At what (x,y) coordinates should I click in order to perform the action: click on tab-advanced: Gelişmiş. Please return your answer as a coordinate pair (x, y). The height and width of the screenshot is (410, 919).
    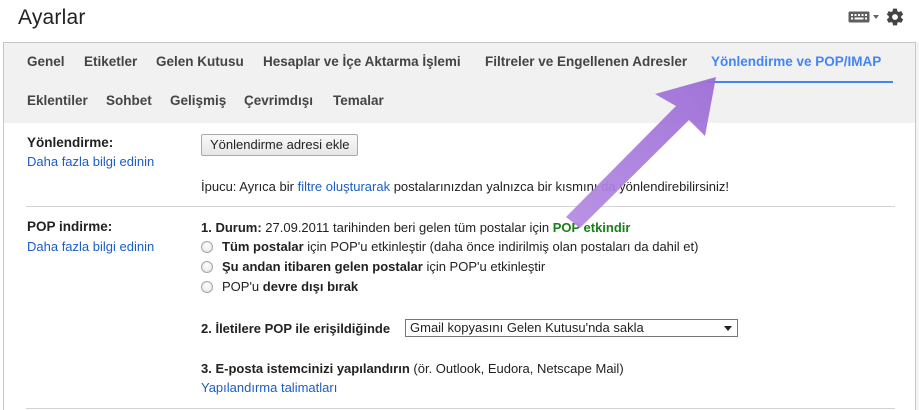
    Looking at the image, I should click on (198, 102).